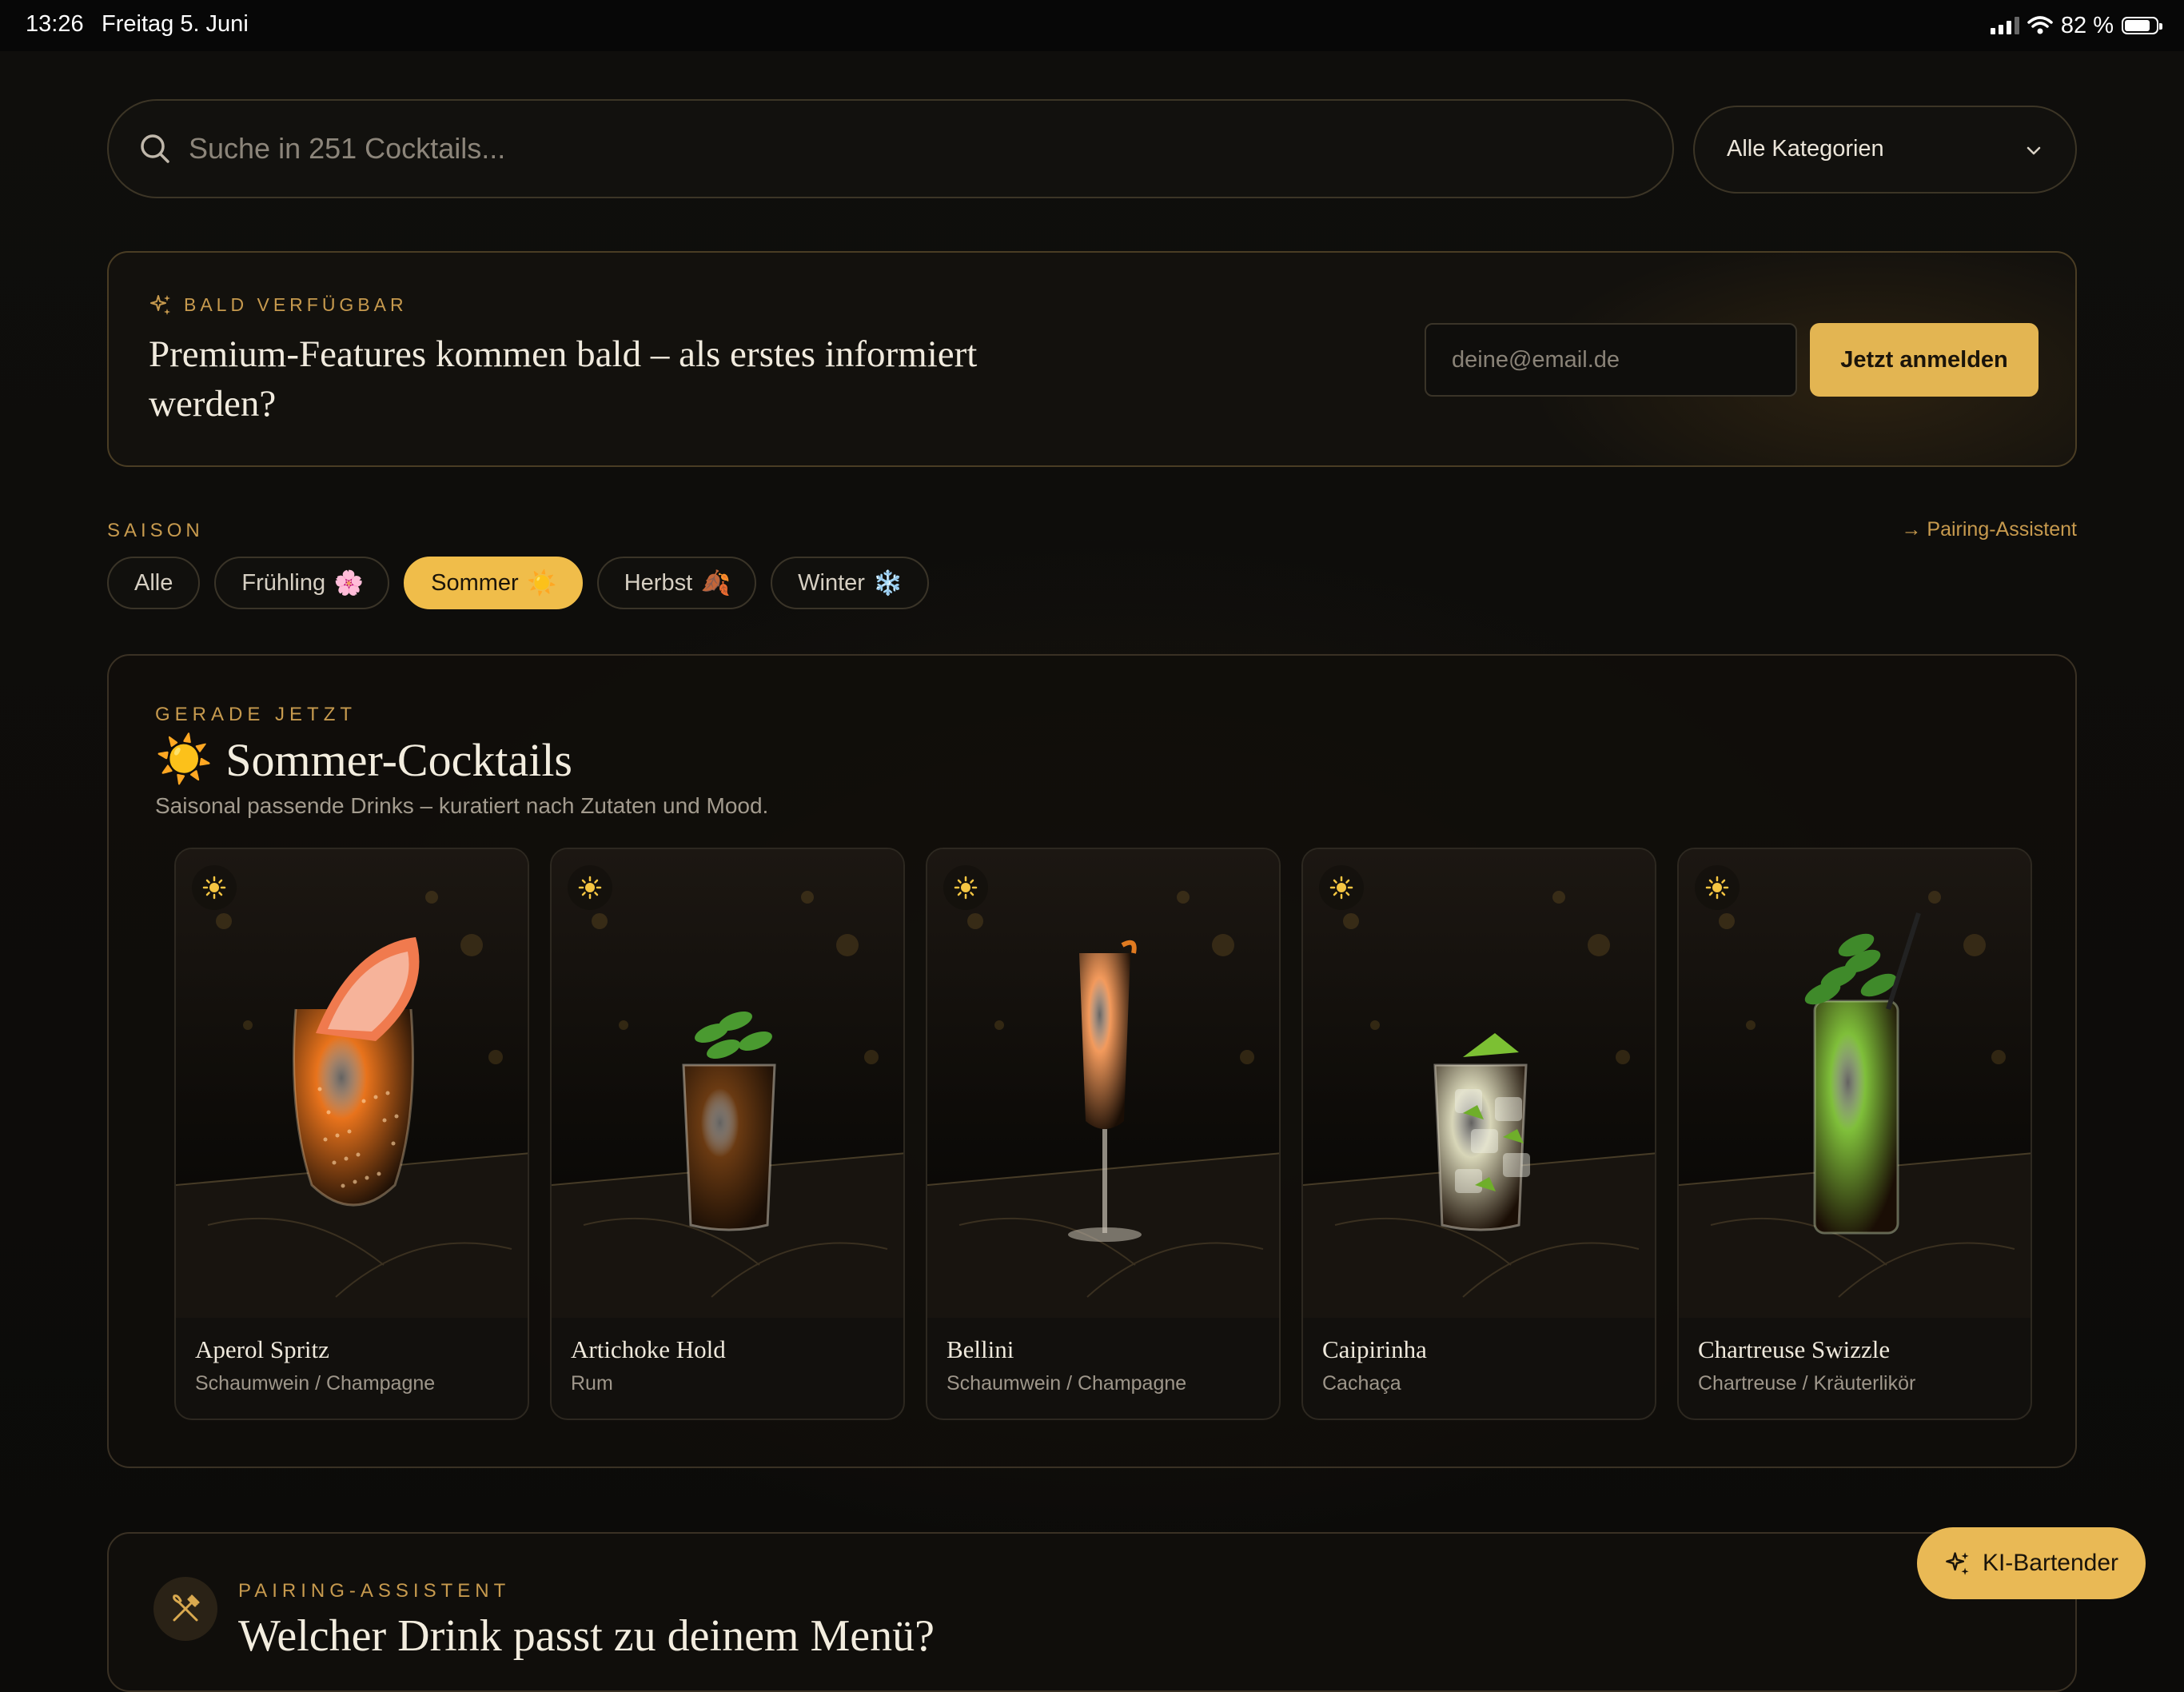 The width and height of the screenshot is (2184, 1692). I want to click on cocktail-card: Caipirinha Cachaça, so click(1478, 1134).